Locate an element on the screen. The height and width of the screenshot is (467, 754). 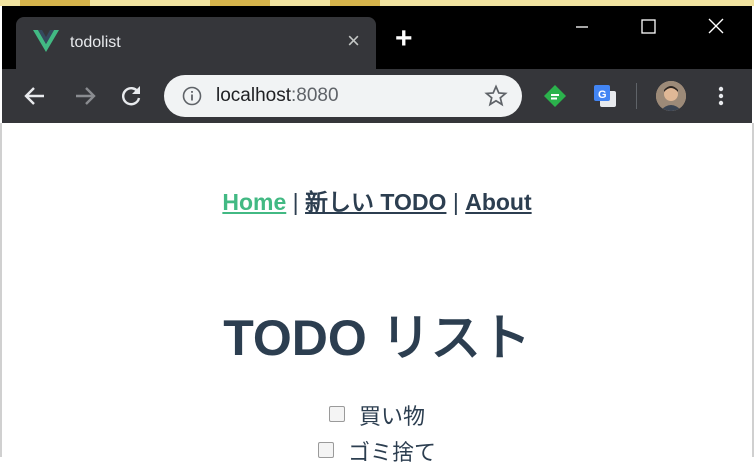
address-bar: localhost:8080 is located at coordinates (343, 96).